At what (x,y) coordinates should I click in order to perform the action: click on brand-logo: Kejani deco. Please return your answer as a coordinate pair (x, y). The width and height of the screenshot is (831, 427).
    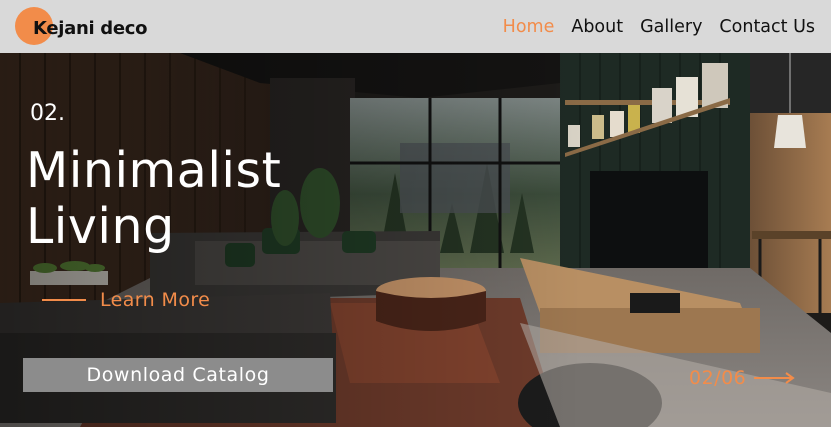
    Looking at the image, I should click on (95, 27).